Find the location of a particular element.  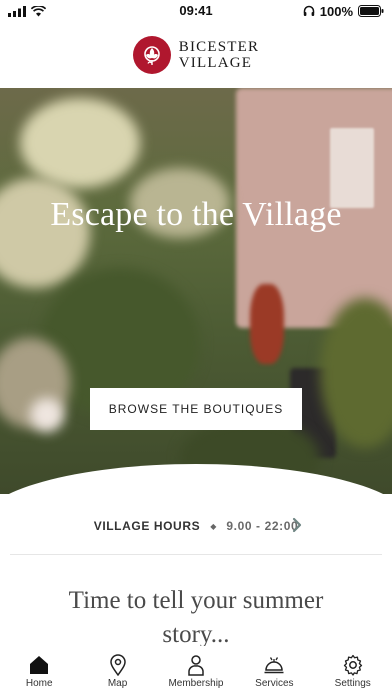

tab-label-map: Map is located at coordinates (117, 683).